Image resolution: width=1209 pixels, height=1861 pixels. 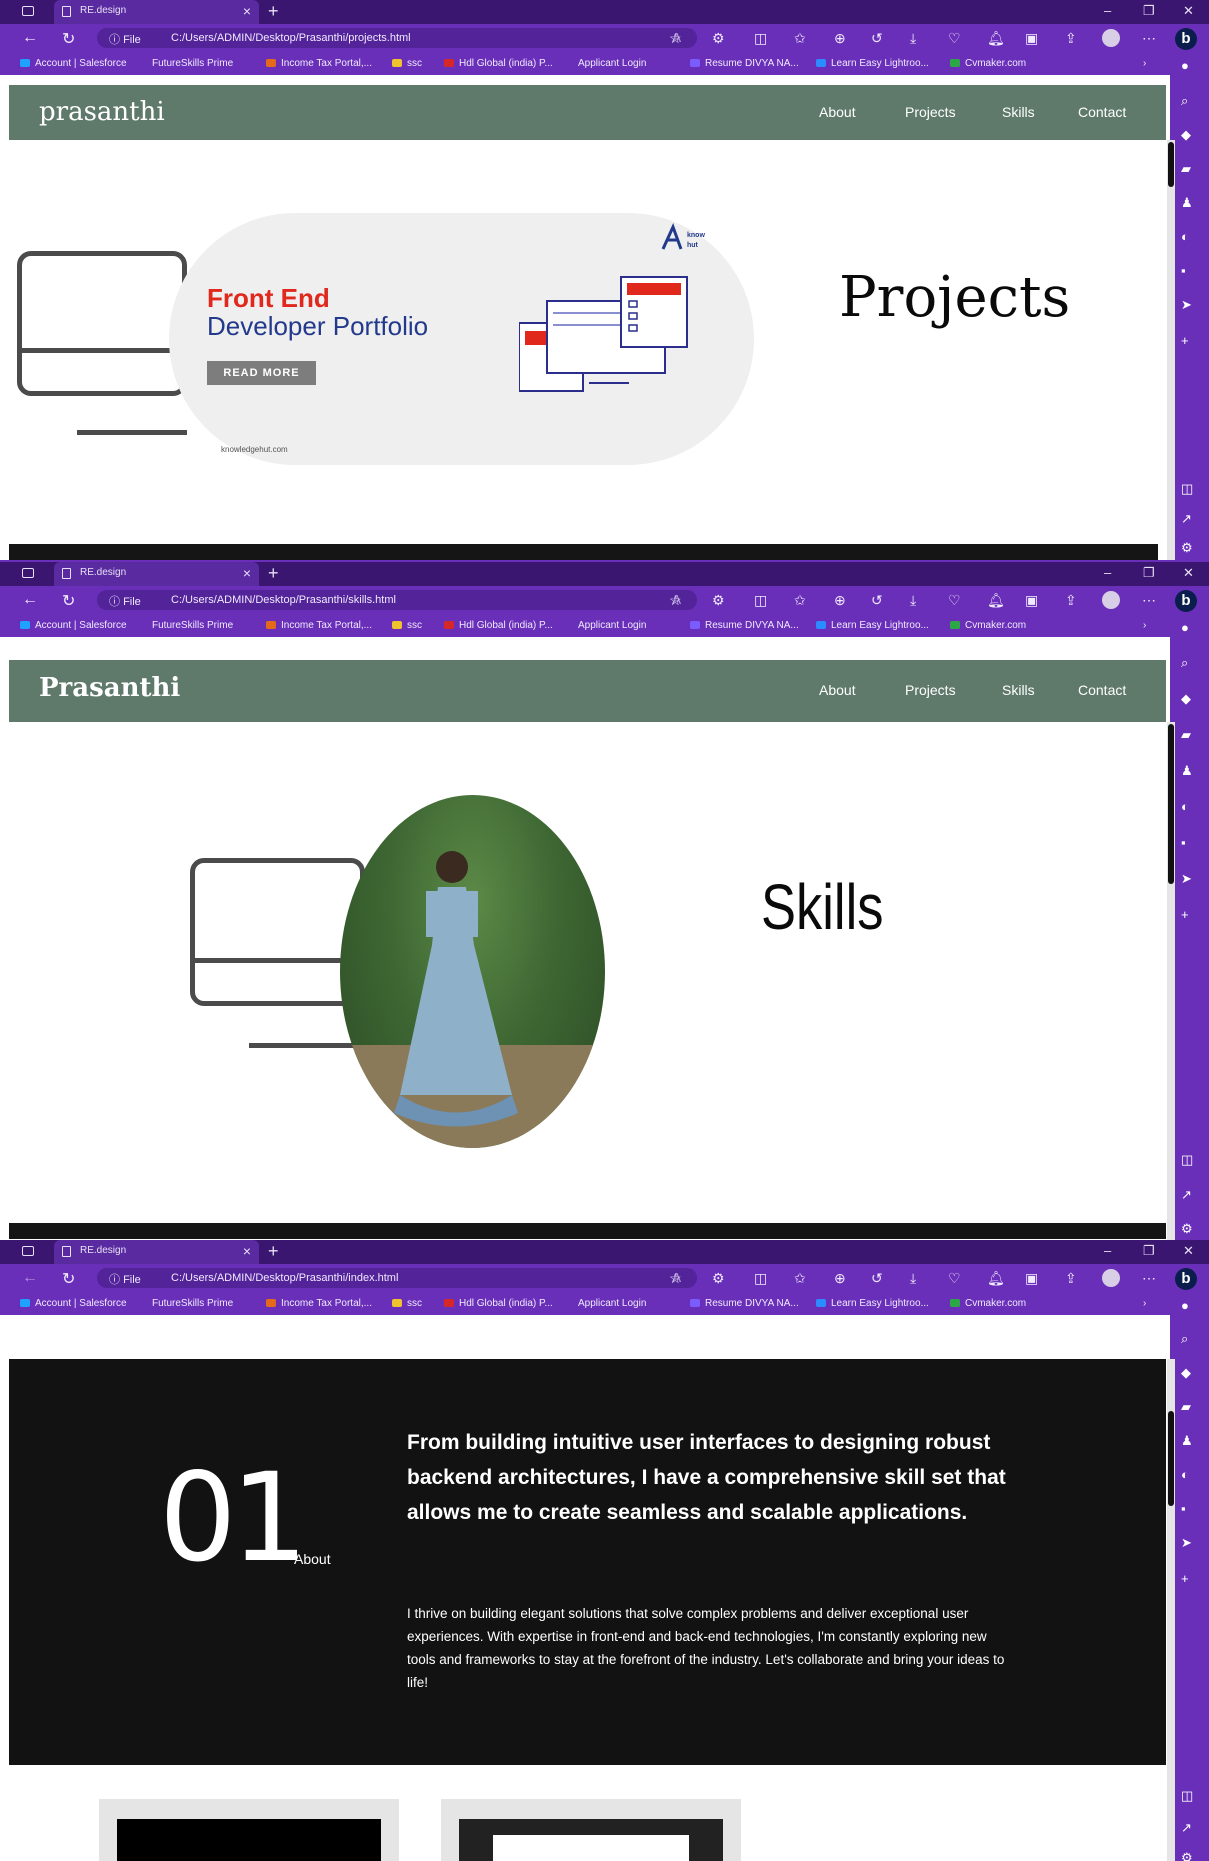 I want to click on tools-icon: ▰, so click(x=1186, y=1407).